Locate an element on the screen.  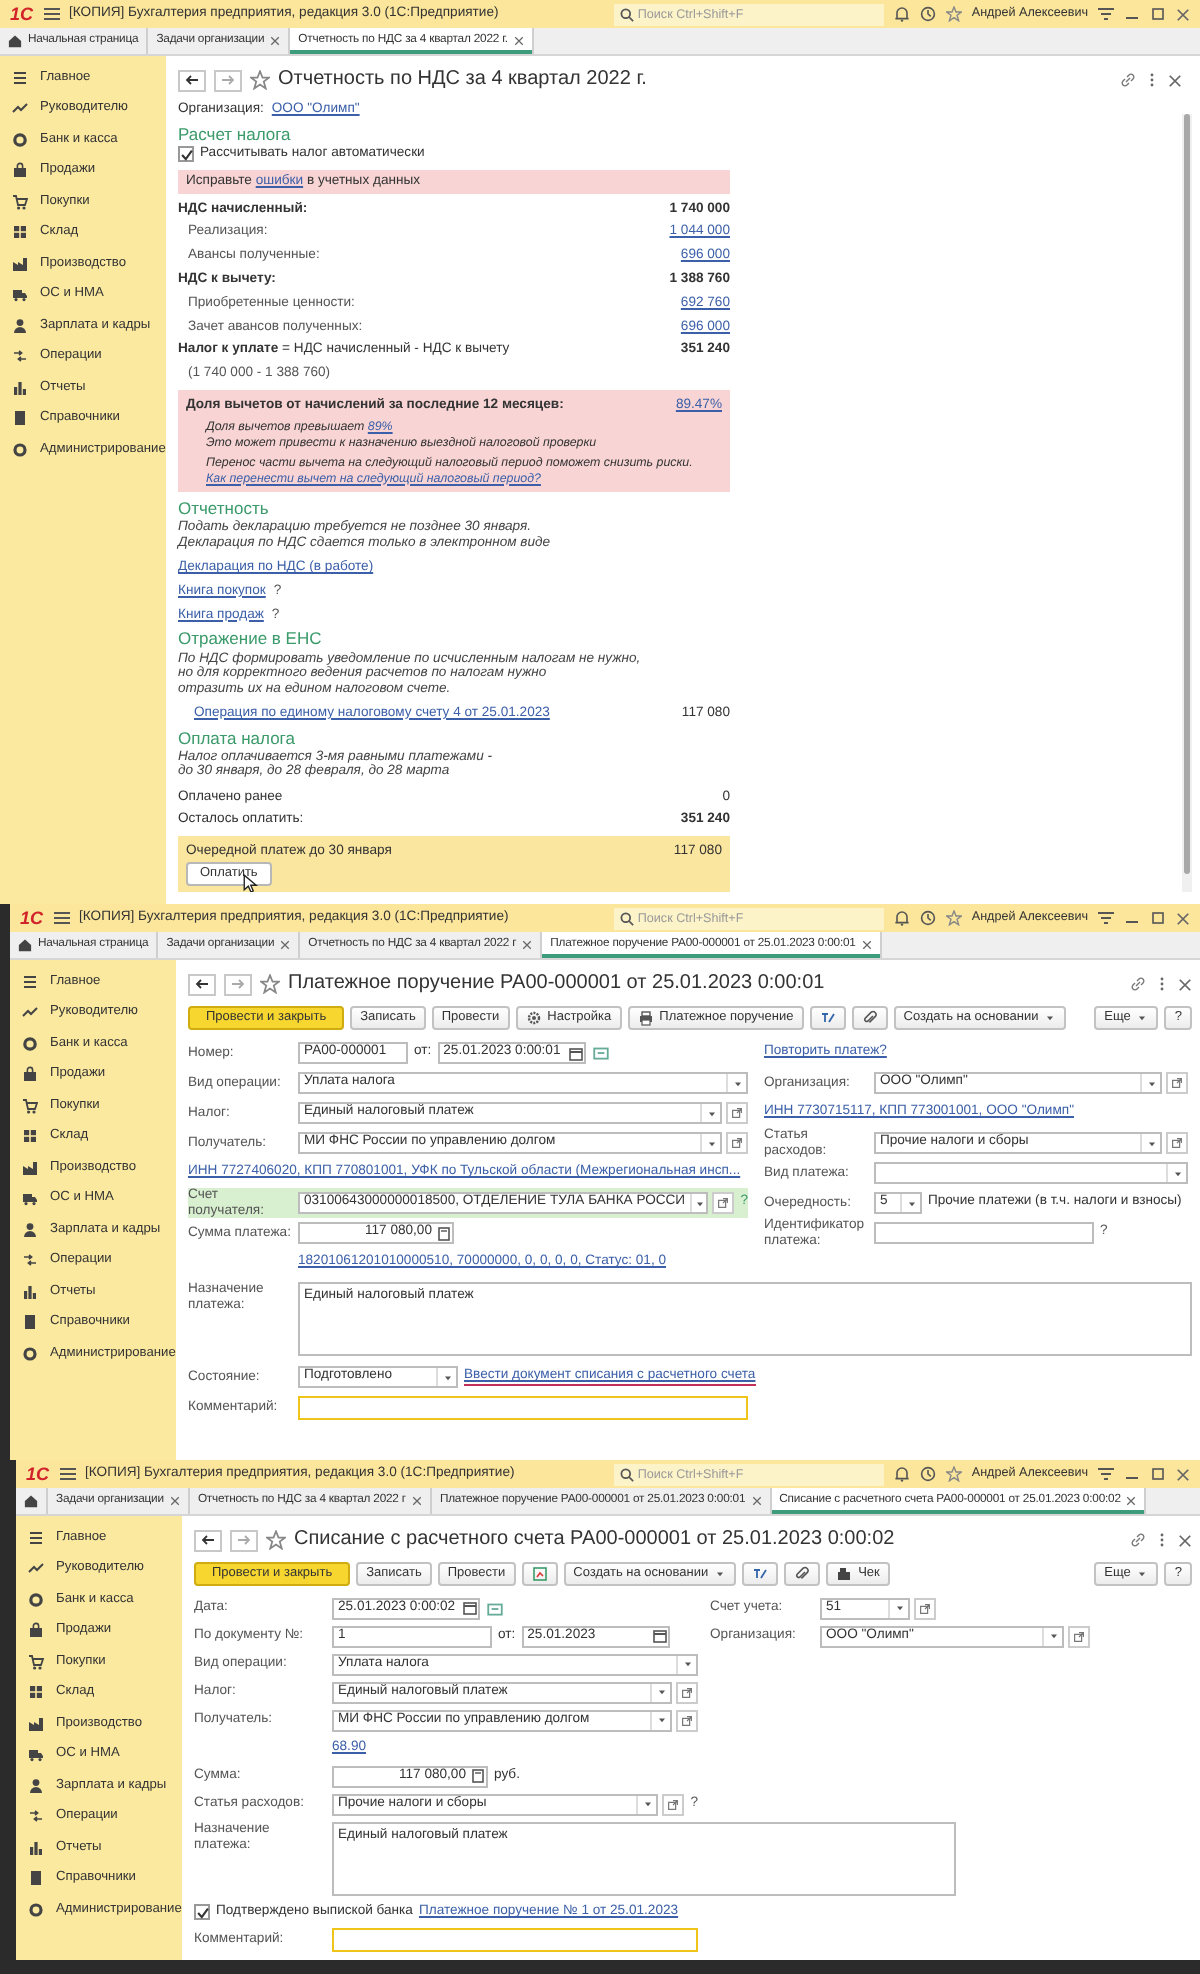
book-icon is located at coordinates (36, 1878).